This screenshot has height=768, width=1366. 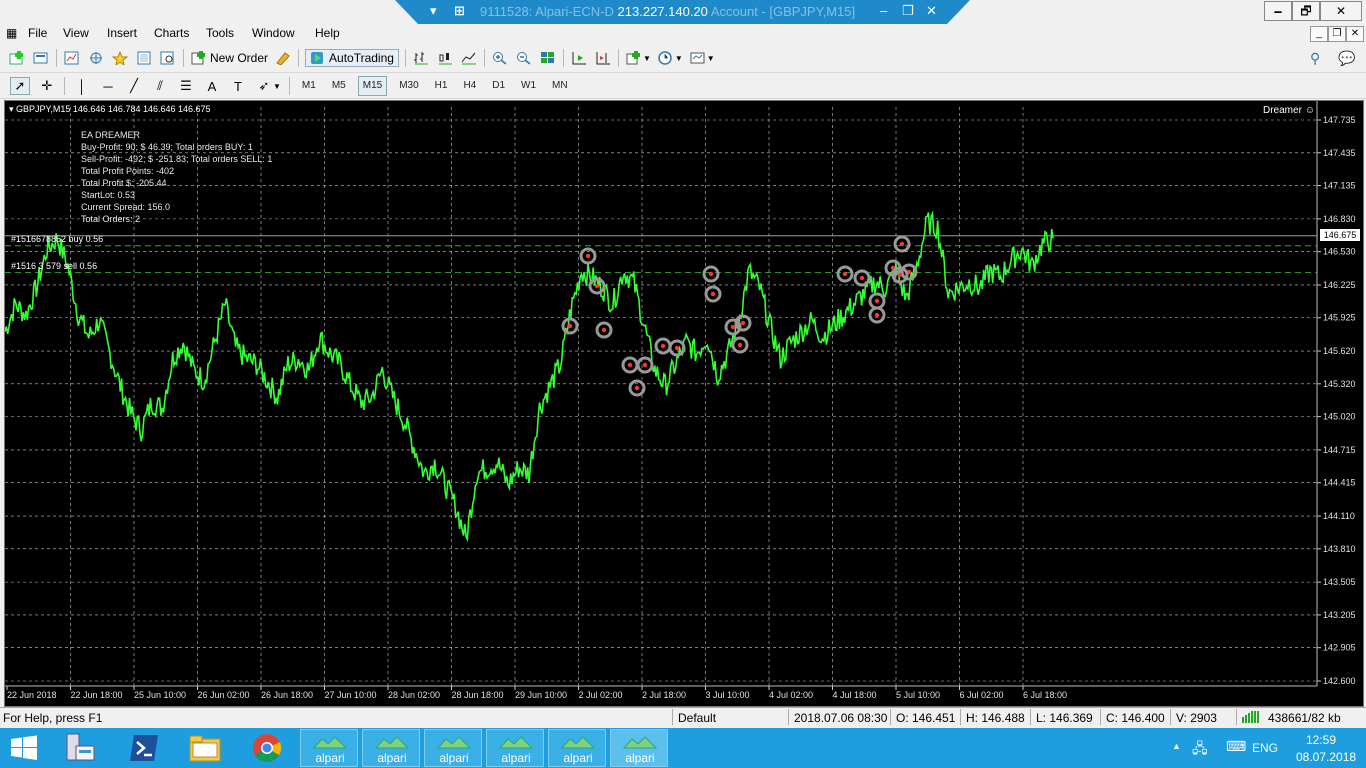 I want to click on autotrading-button: AutoTrading, so click(x=352, y=58).